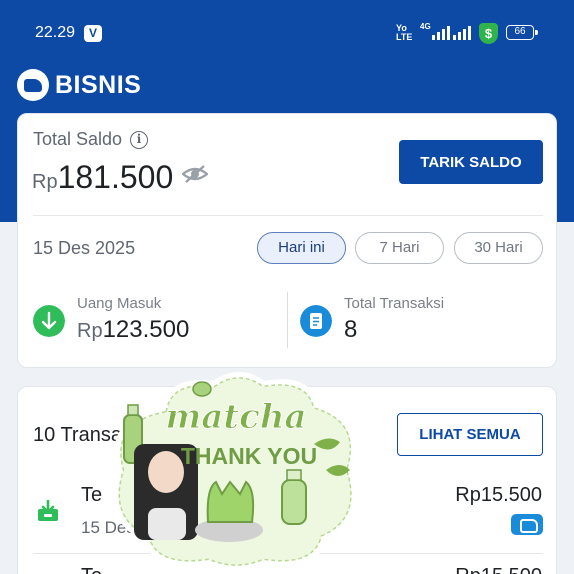  Describe the element at coordinates (91, 569) in the screenshot. I see `transaction-name-2: Te` at that location.